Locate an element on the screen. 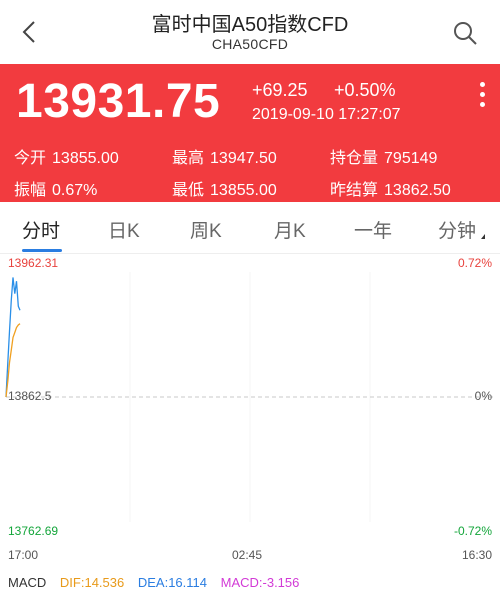  stat-high: 最高 13947.50 is located at coordinates (224, 156).